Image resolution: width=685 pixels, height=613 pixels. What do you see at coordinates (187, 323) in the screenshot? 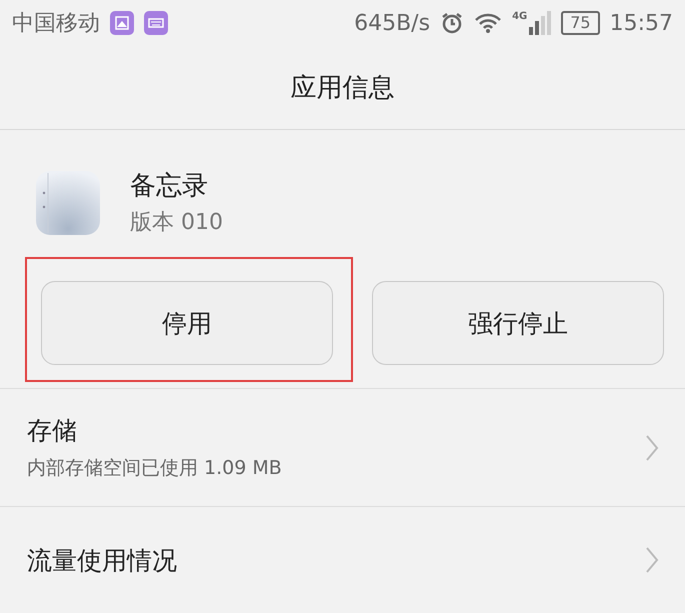
I see `action-button: 停用` at bounding box center [187, 323].